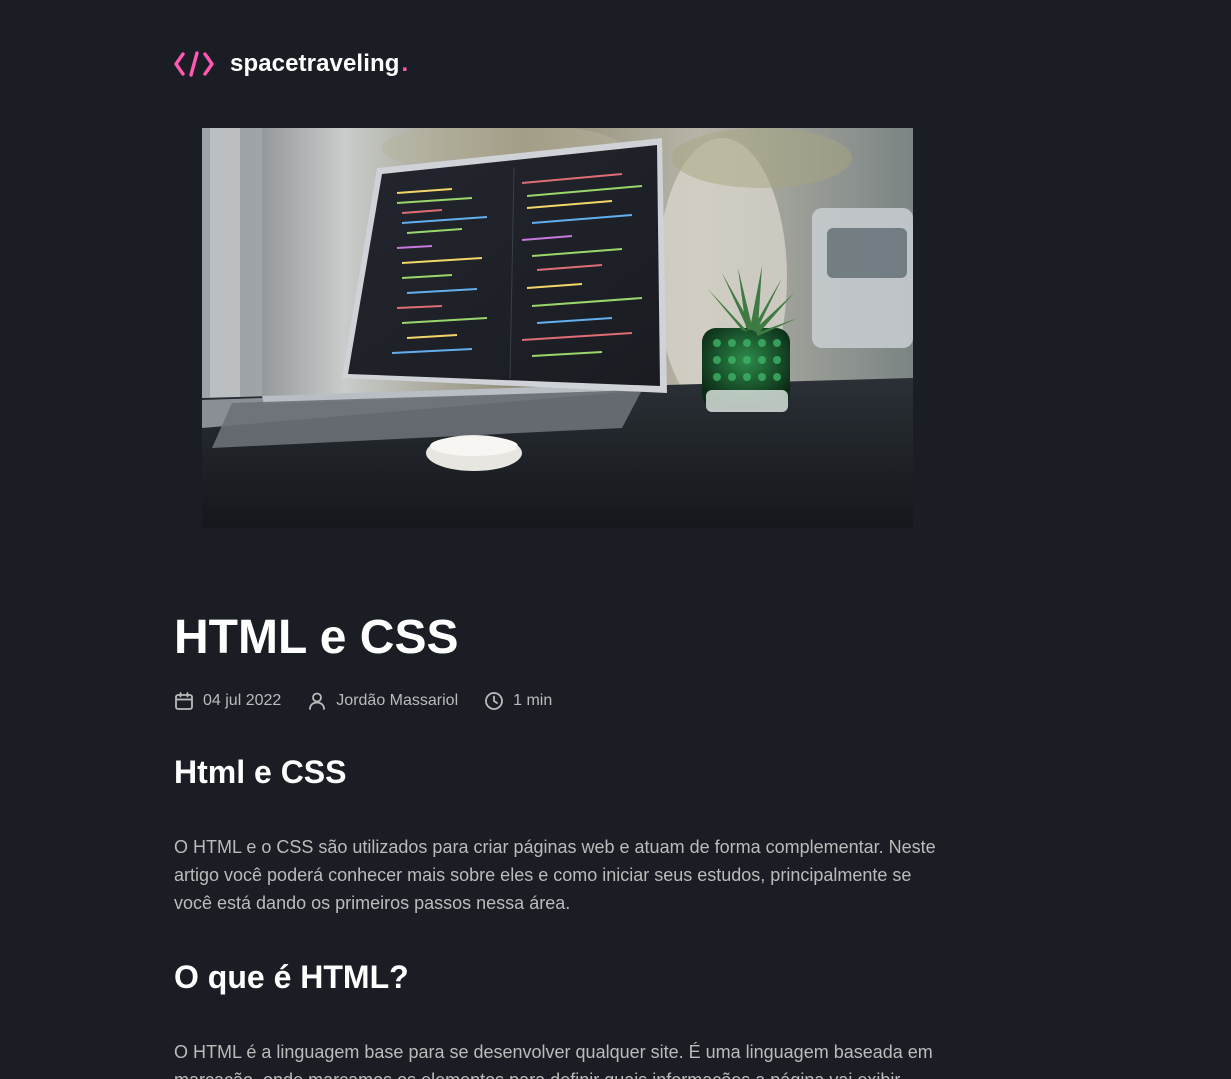 The width and height of the screenshot is (1231, 1079). Describe the element at coordinates (260, 772) in the screenshot. I see `section-heading: Html e CSS` at that location.